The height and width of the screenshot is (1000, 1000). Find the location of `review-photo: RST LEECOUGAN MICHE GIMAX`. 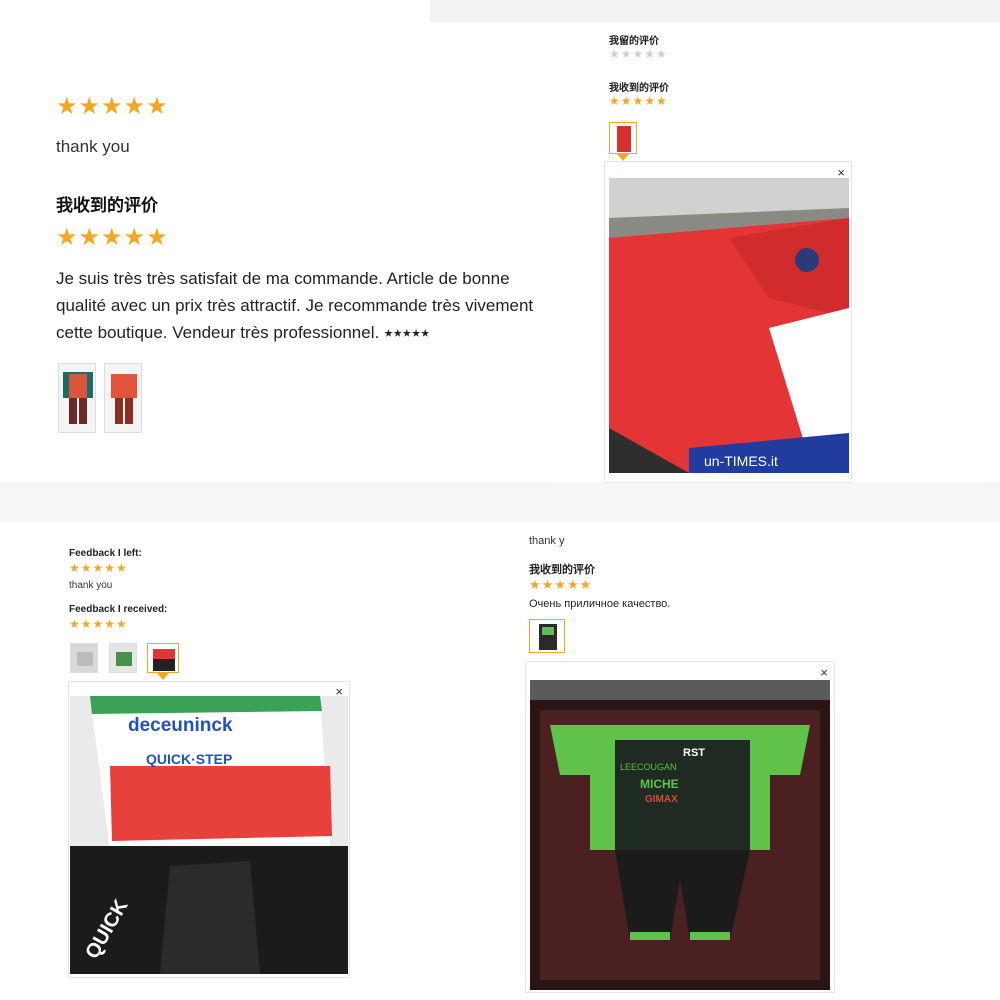

review-photo: RST LEECOUGAN MICHE GIMAX is located at coordinates (680, 835).